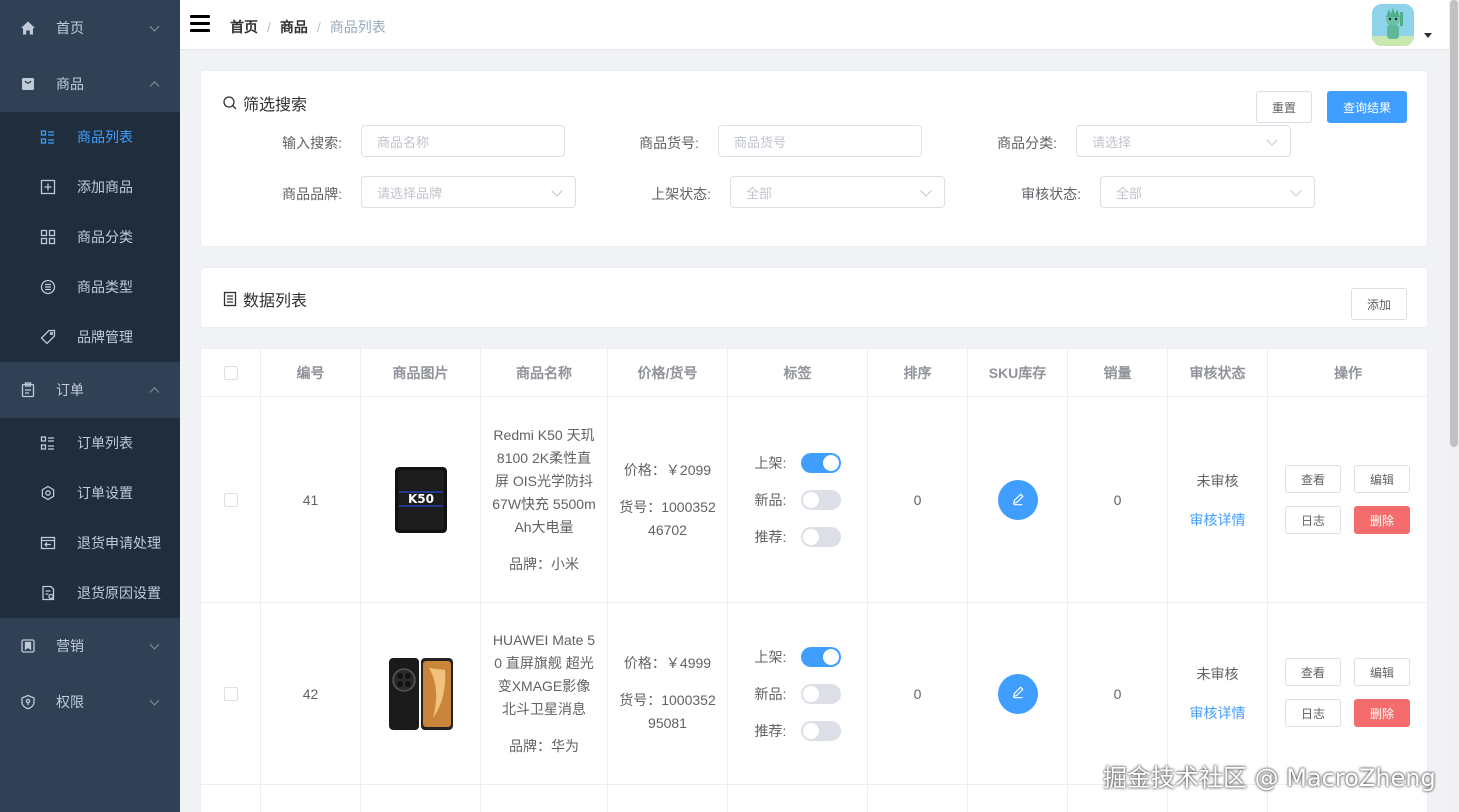 The height and width of the screenshot is (812, 1459). Describe the element at coordinates (105, 287) in the screenshot. I see `sidebar-item-label: 商品类型` at that location.